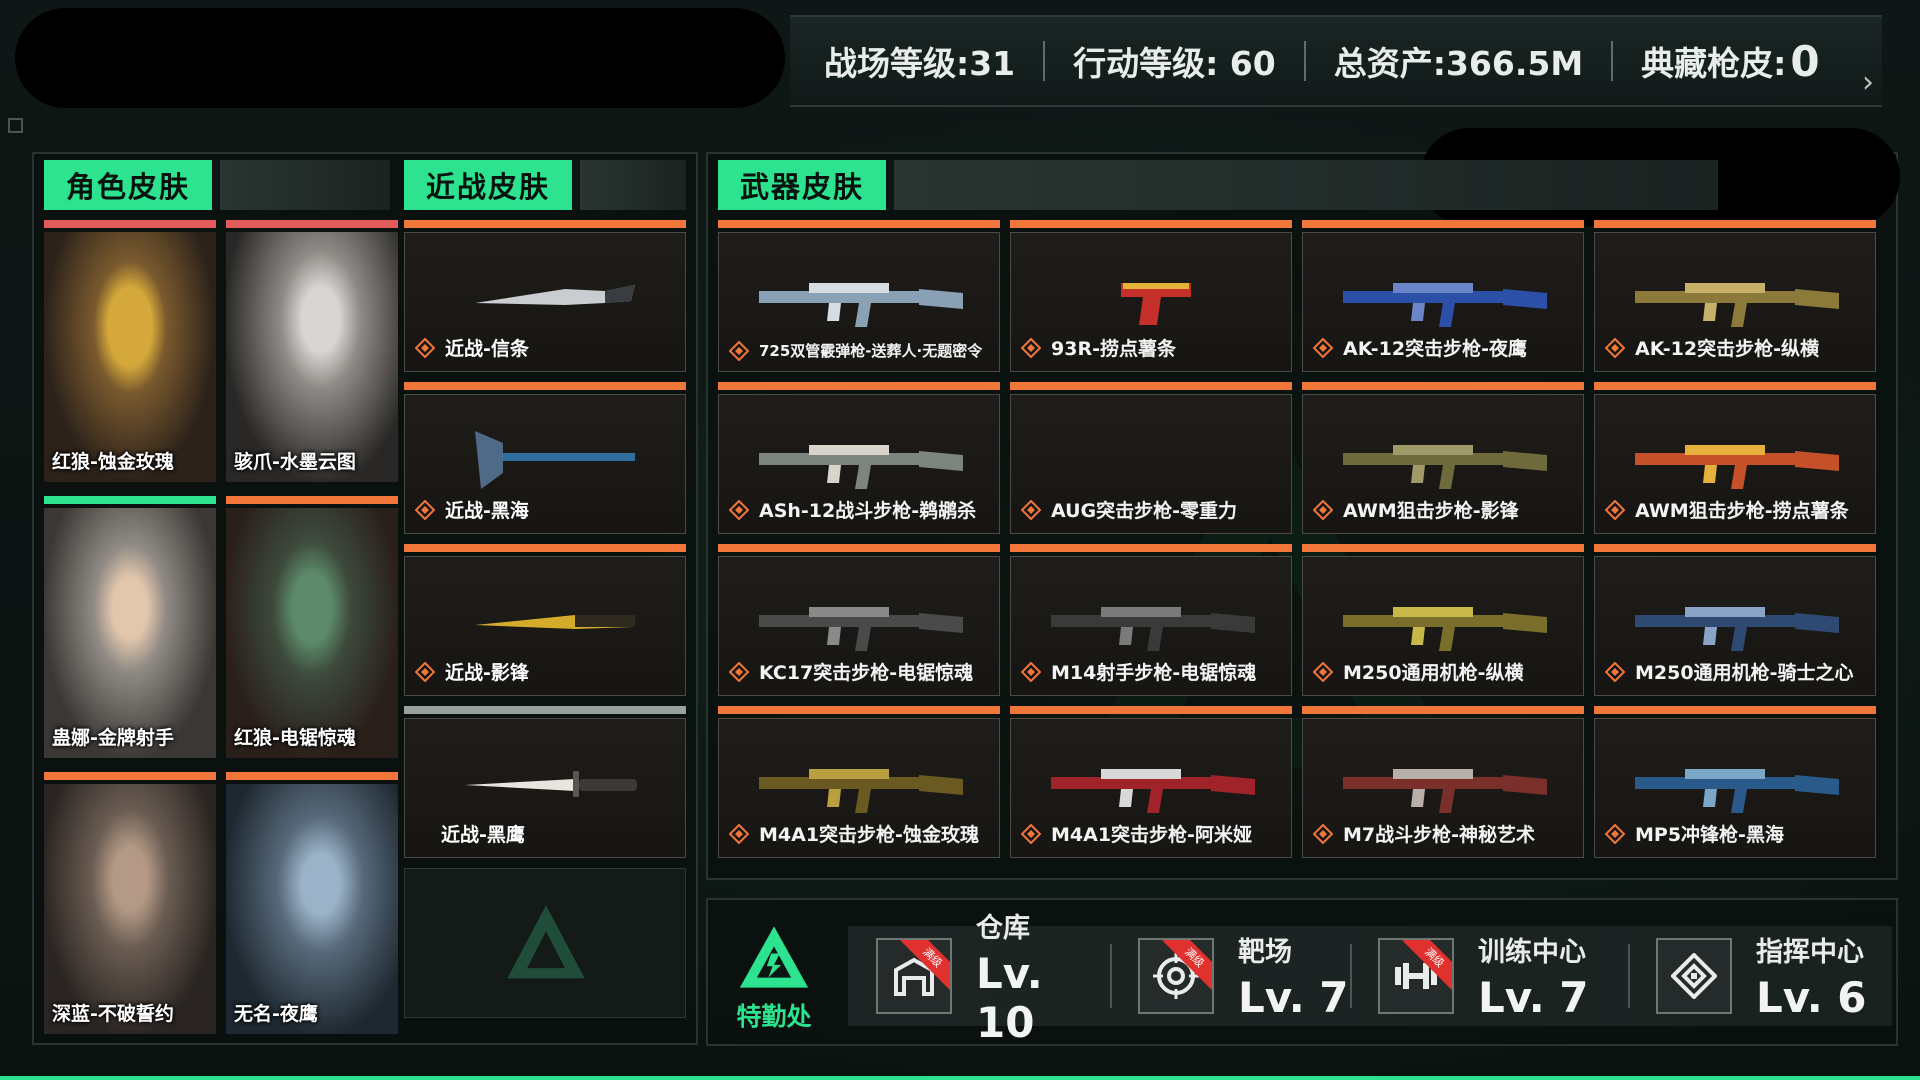  I want to click on weapon-label-row: KC17突击步枪-电锯惊魂, so click(851, 671).